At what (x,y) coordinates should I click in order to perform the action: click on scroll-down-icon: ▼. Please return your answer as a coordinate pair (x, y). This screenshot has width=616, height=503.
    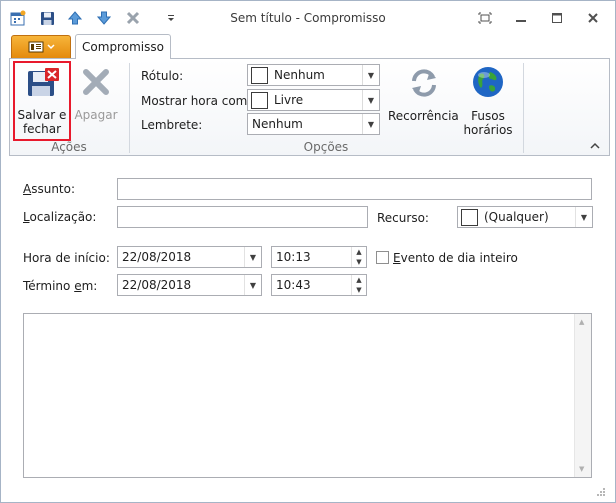
    Looking at the image, I should click on (581, 469).